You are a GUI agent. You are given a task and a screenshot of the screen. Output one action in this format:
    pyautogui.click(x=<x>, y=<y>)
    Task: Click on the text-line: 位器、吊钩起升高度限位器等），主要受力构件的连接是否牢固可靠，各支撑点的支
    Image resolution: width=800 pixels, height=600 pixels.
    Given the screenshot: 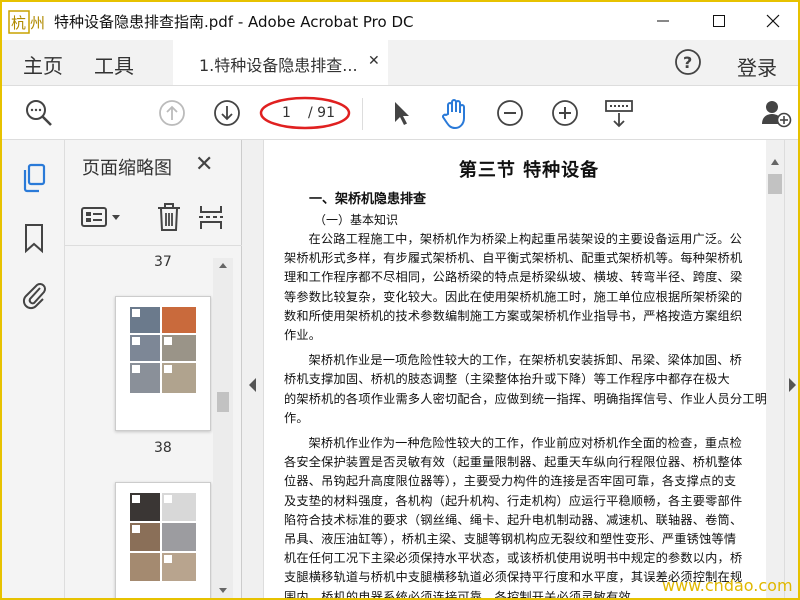 What is the action you would take?
    pyautogui.click(x=510, y=481)
    